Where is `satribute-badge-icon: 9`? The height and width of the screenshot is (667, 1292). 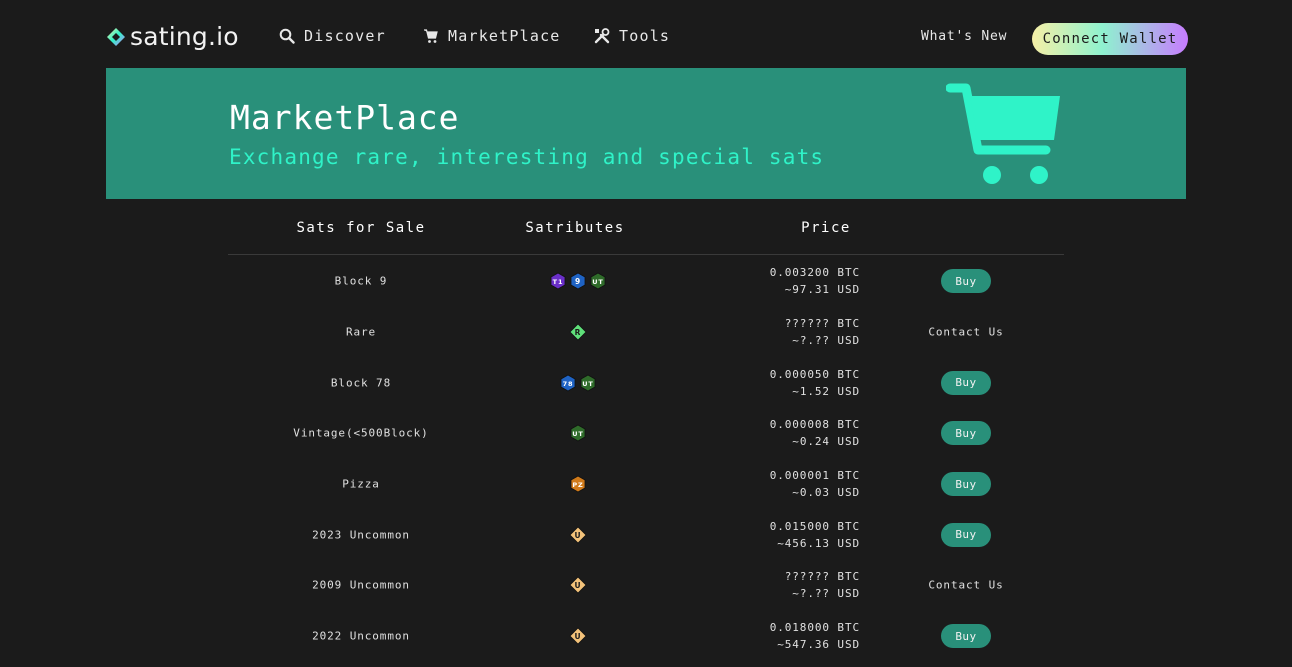
satribute-badge-icon: 9 is located at coordinates (578, 281).